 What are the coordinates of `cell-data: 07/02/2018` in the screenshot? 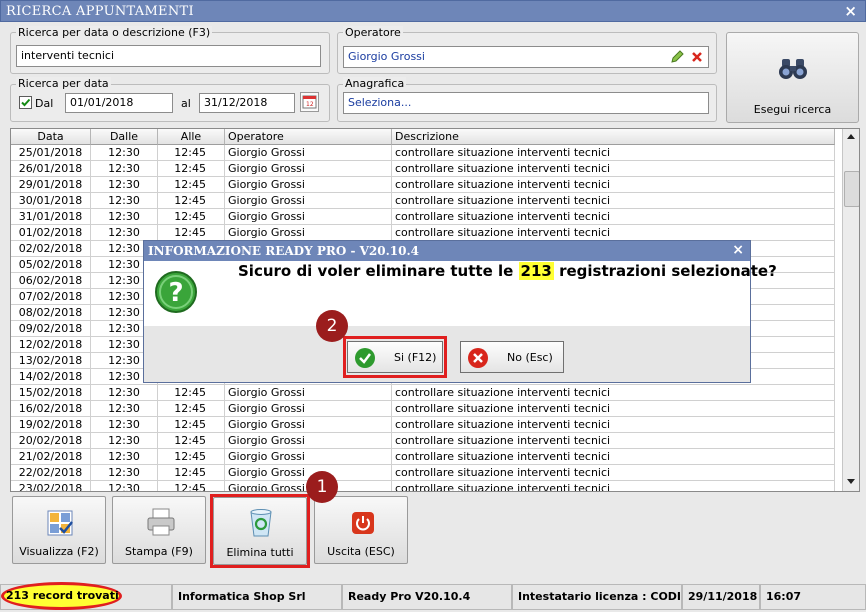 It's located at (51, 296).